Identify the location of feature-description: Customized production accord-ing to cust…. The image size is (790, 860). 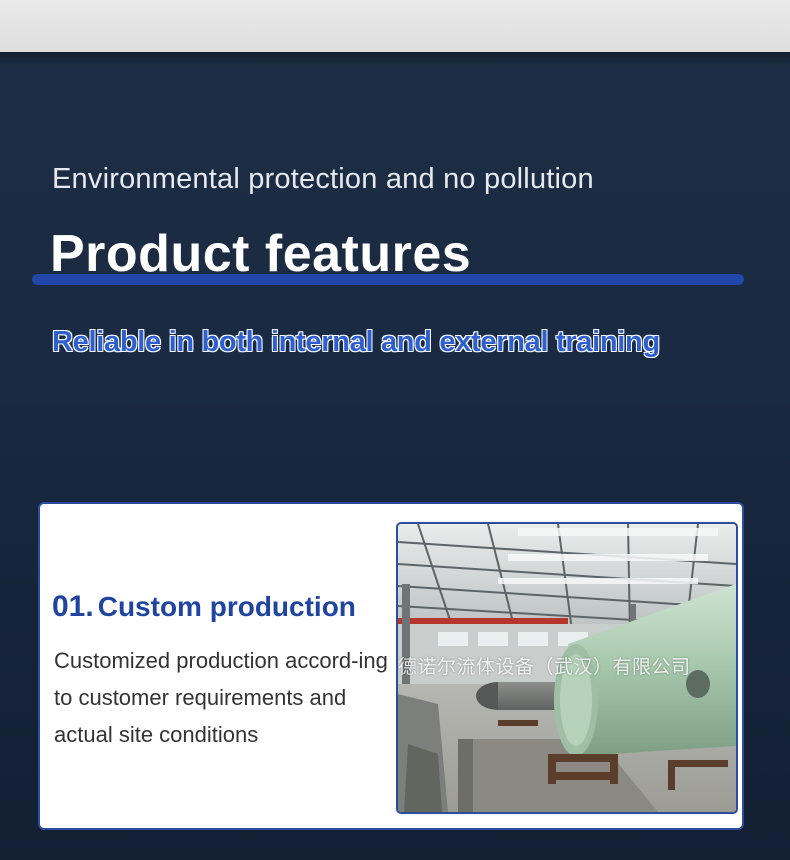
(221, 697).